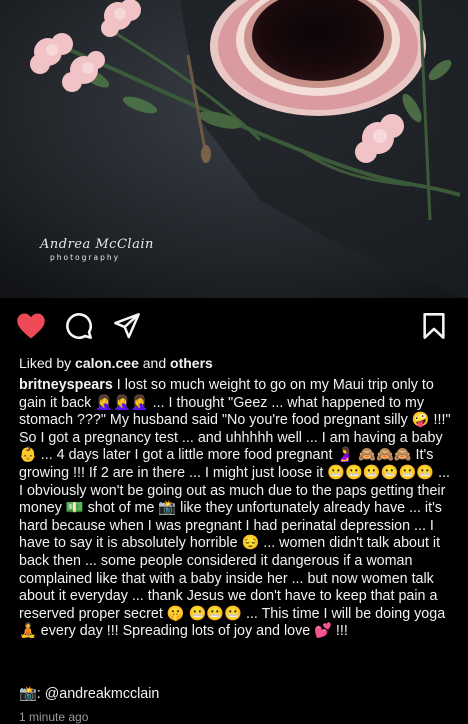 The height and width of the screenshot is (724, 468). I want to click on share-button, so click(127, 326).